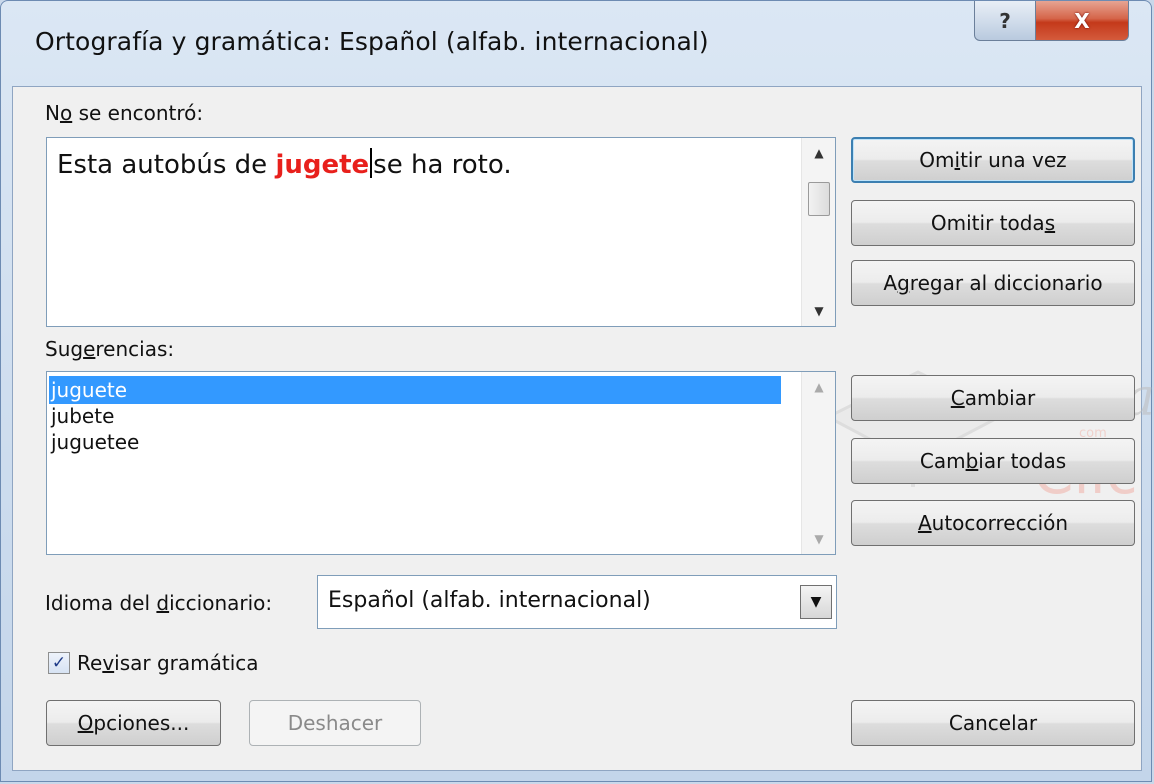 The width and height of the screenshot is (1154, 784). I want to click on ignore-all-button: Omitir toda s, so click(993, 223).